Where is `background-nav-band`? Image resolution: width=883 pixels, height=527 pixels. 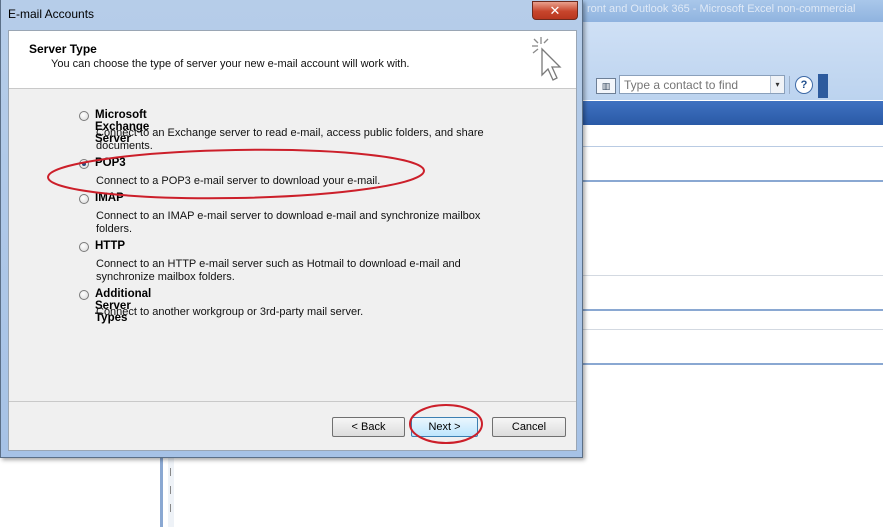
background-nav-band is located at coordinates (733, 113).